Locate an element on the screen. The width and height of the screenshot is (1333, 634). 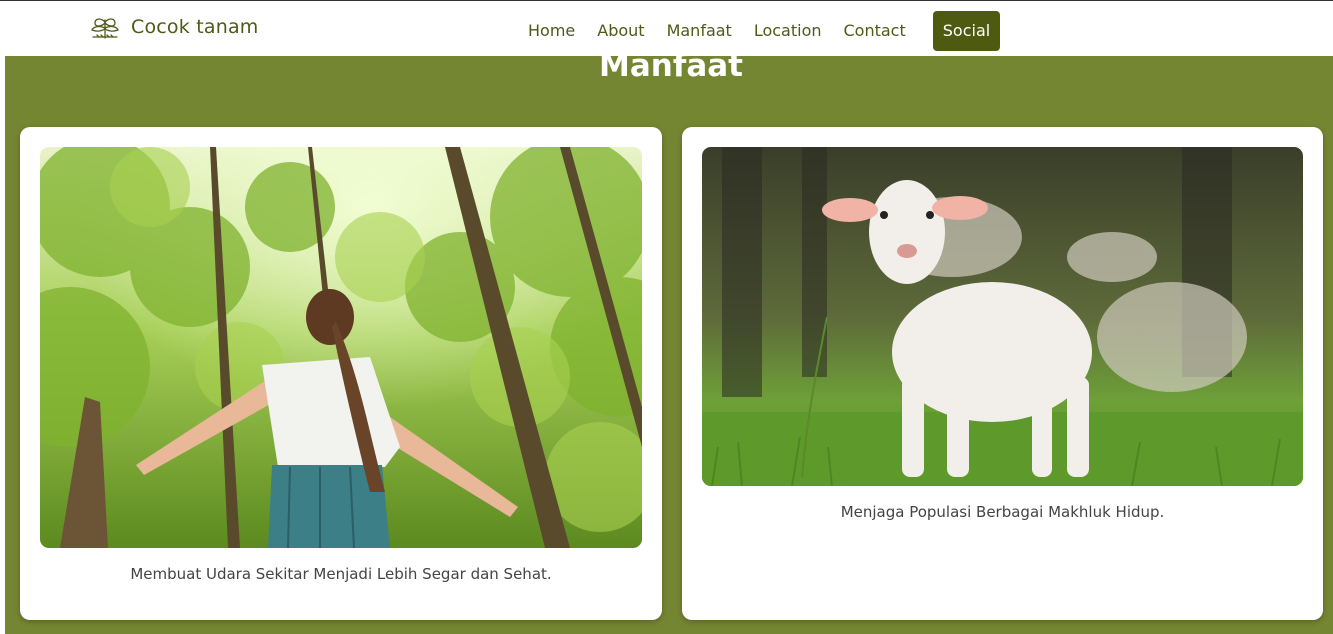
sprout-icon is located at coordinates (105, 28).